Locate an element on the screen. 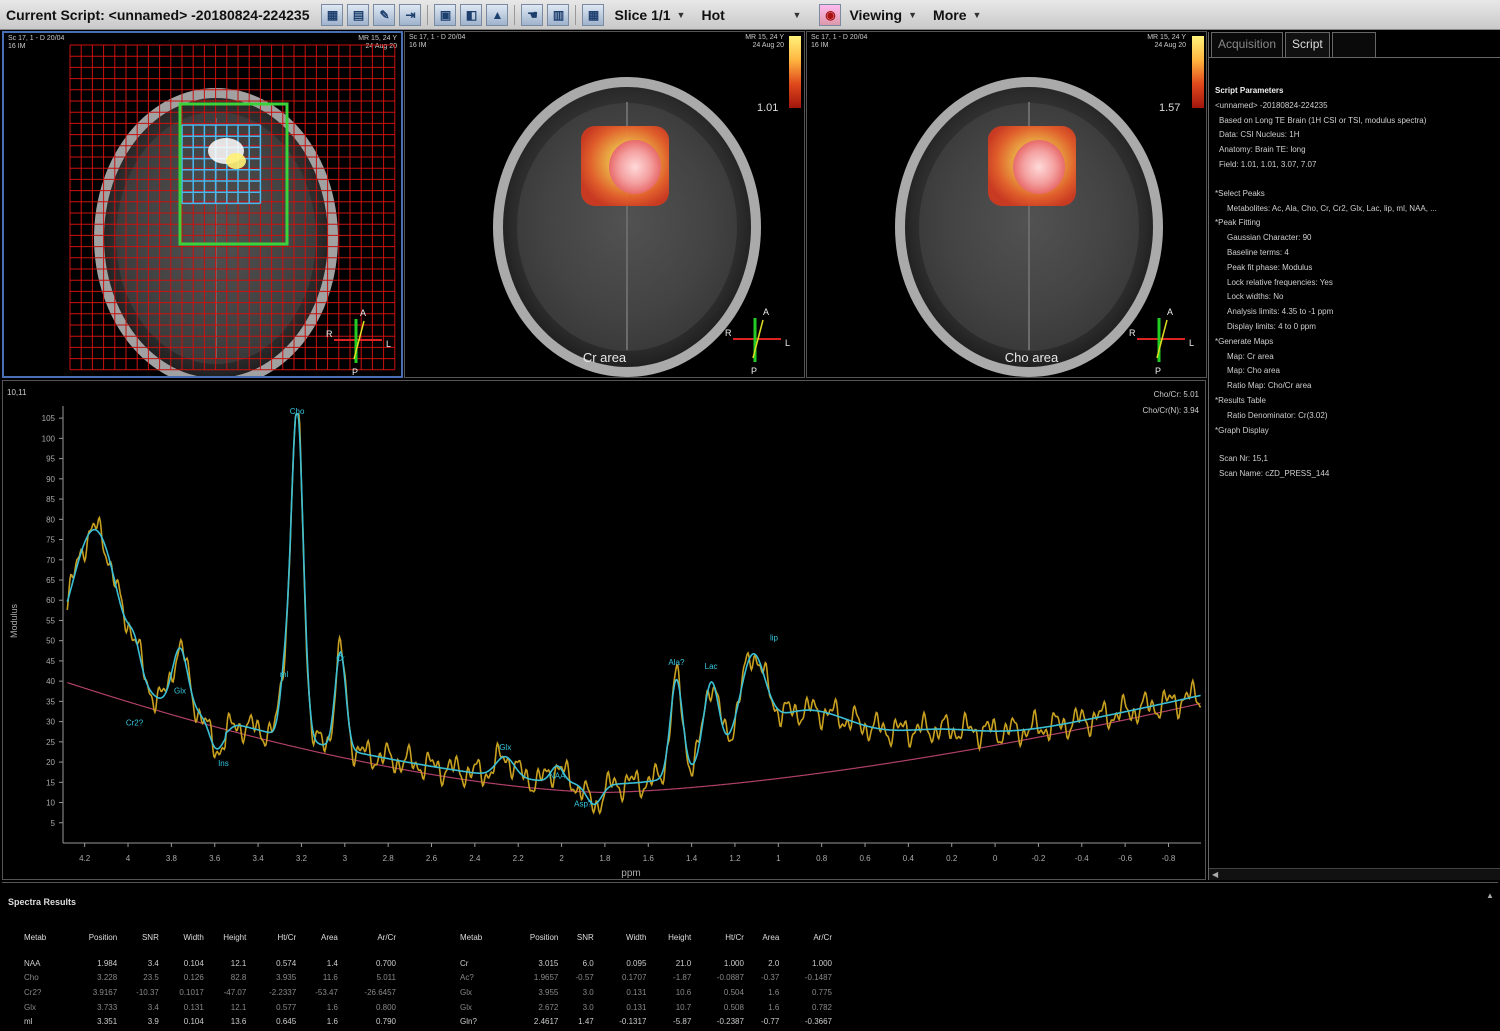  y-tick-label: 10 is located at coordinates (50, 803).